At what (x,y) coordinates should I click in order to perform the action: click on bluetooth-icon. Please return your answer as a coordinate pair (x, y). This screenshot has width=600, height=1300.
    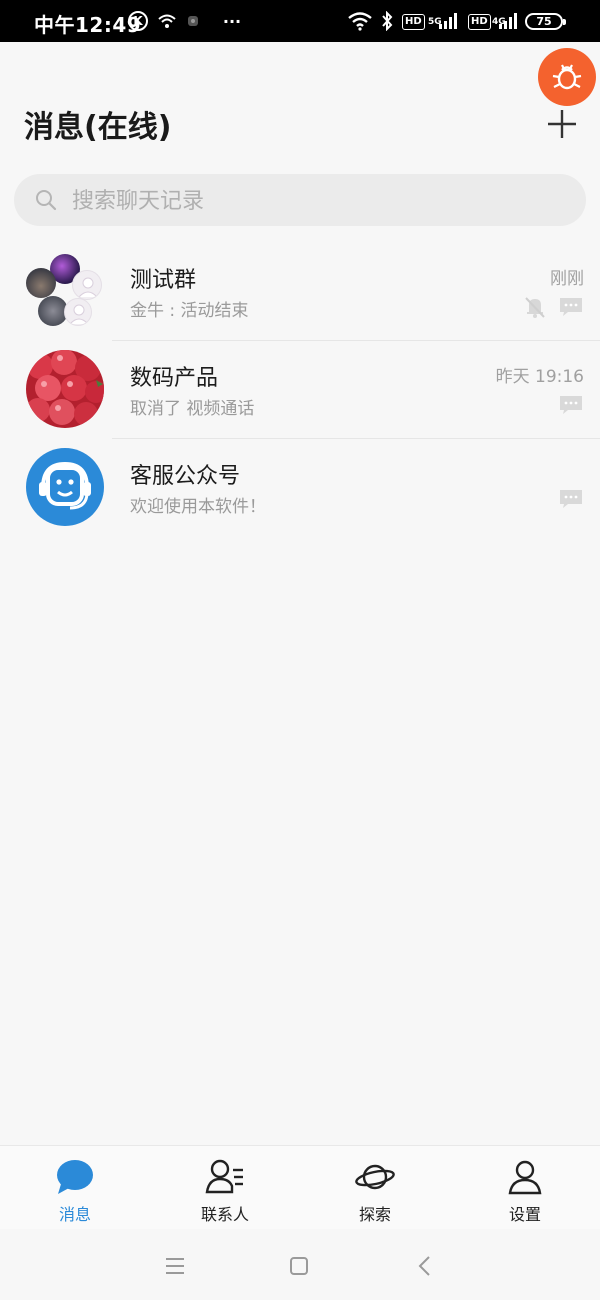
    Looking at the image, I should click on (387, 21).